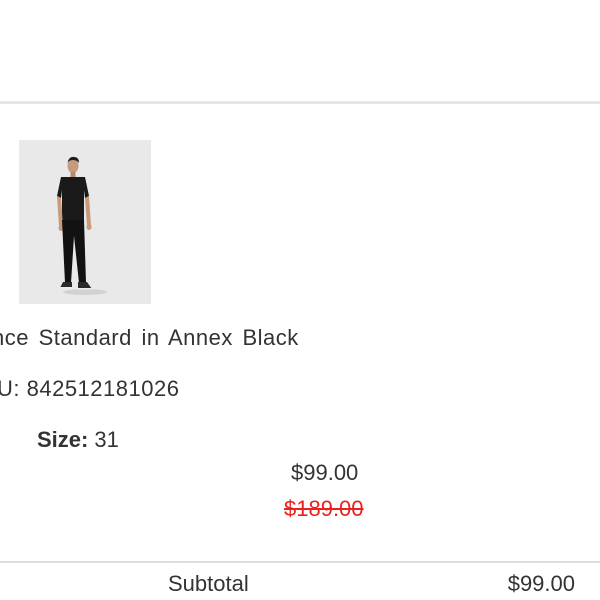 The image size is (600, 600). I want to click on product-image, so click(85, 222).